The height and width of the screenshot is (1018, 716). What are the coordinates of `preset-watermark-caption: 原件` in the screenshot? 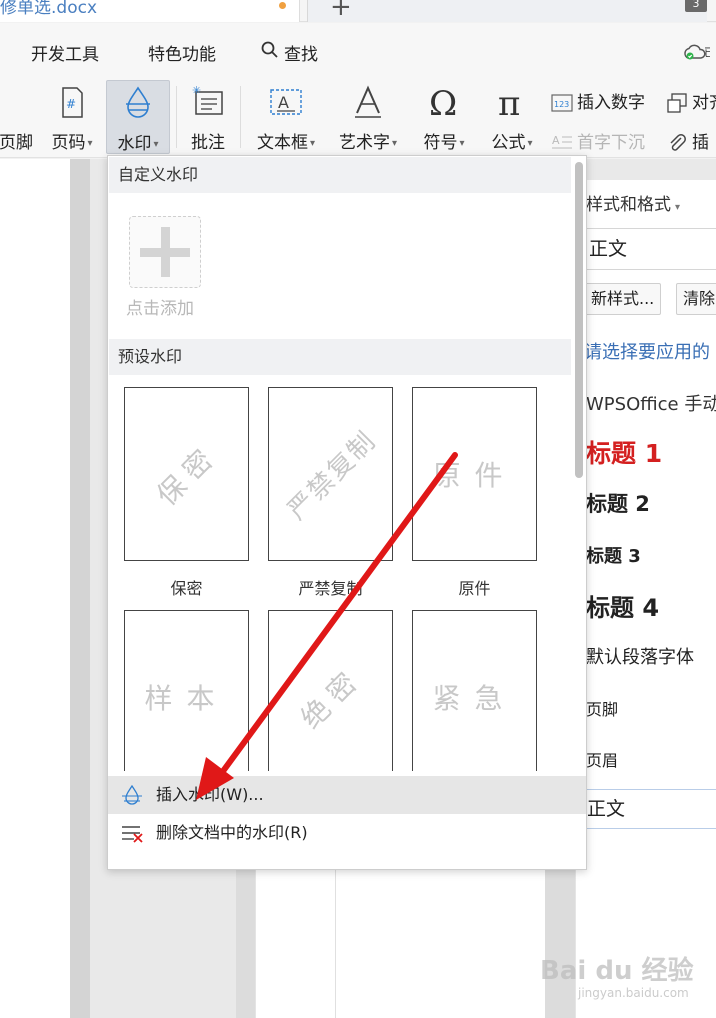 It's located at (474, 588).